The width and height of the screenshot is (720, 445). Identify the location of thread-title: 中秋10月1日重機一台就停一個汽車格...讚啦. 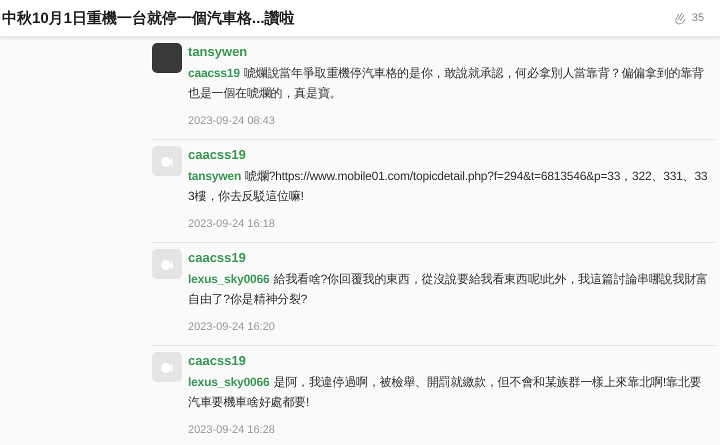
(148, 18).